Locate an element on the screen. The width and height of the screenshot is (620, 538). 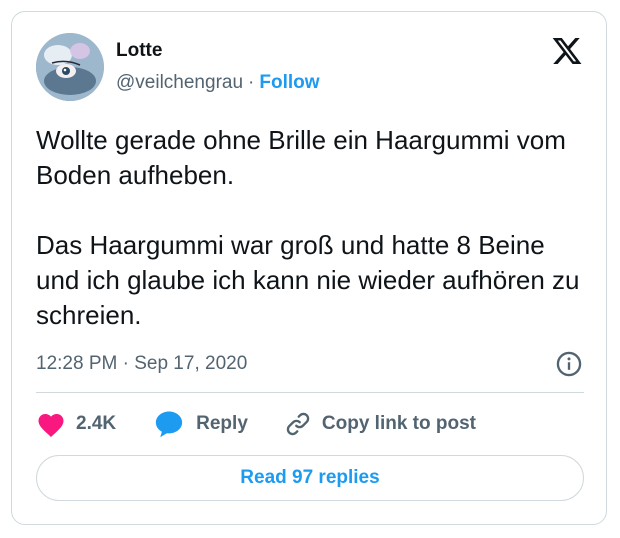
author-name: Lotte is located at coordinates (139, 51).